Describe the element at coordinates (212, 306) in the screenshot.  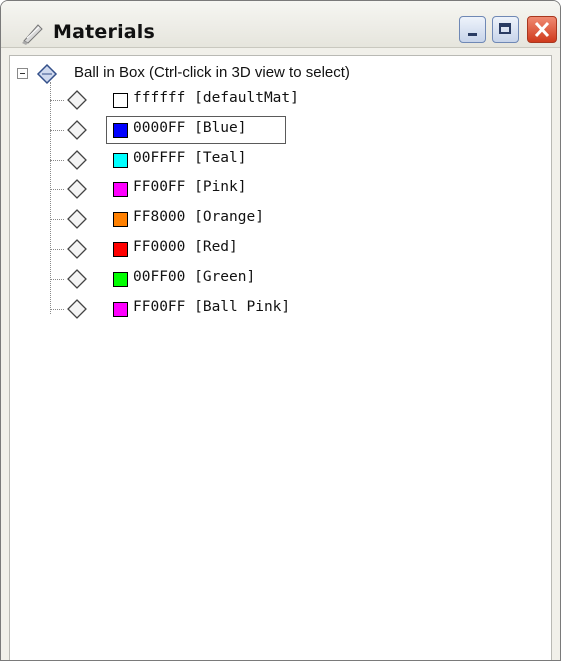
I see `material-label: FF00FF [Ball Pink]` at that location.